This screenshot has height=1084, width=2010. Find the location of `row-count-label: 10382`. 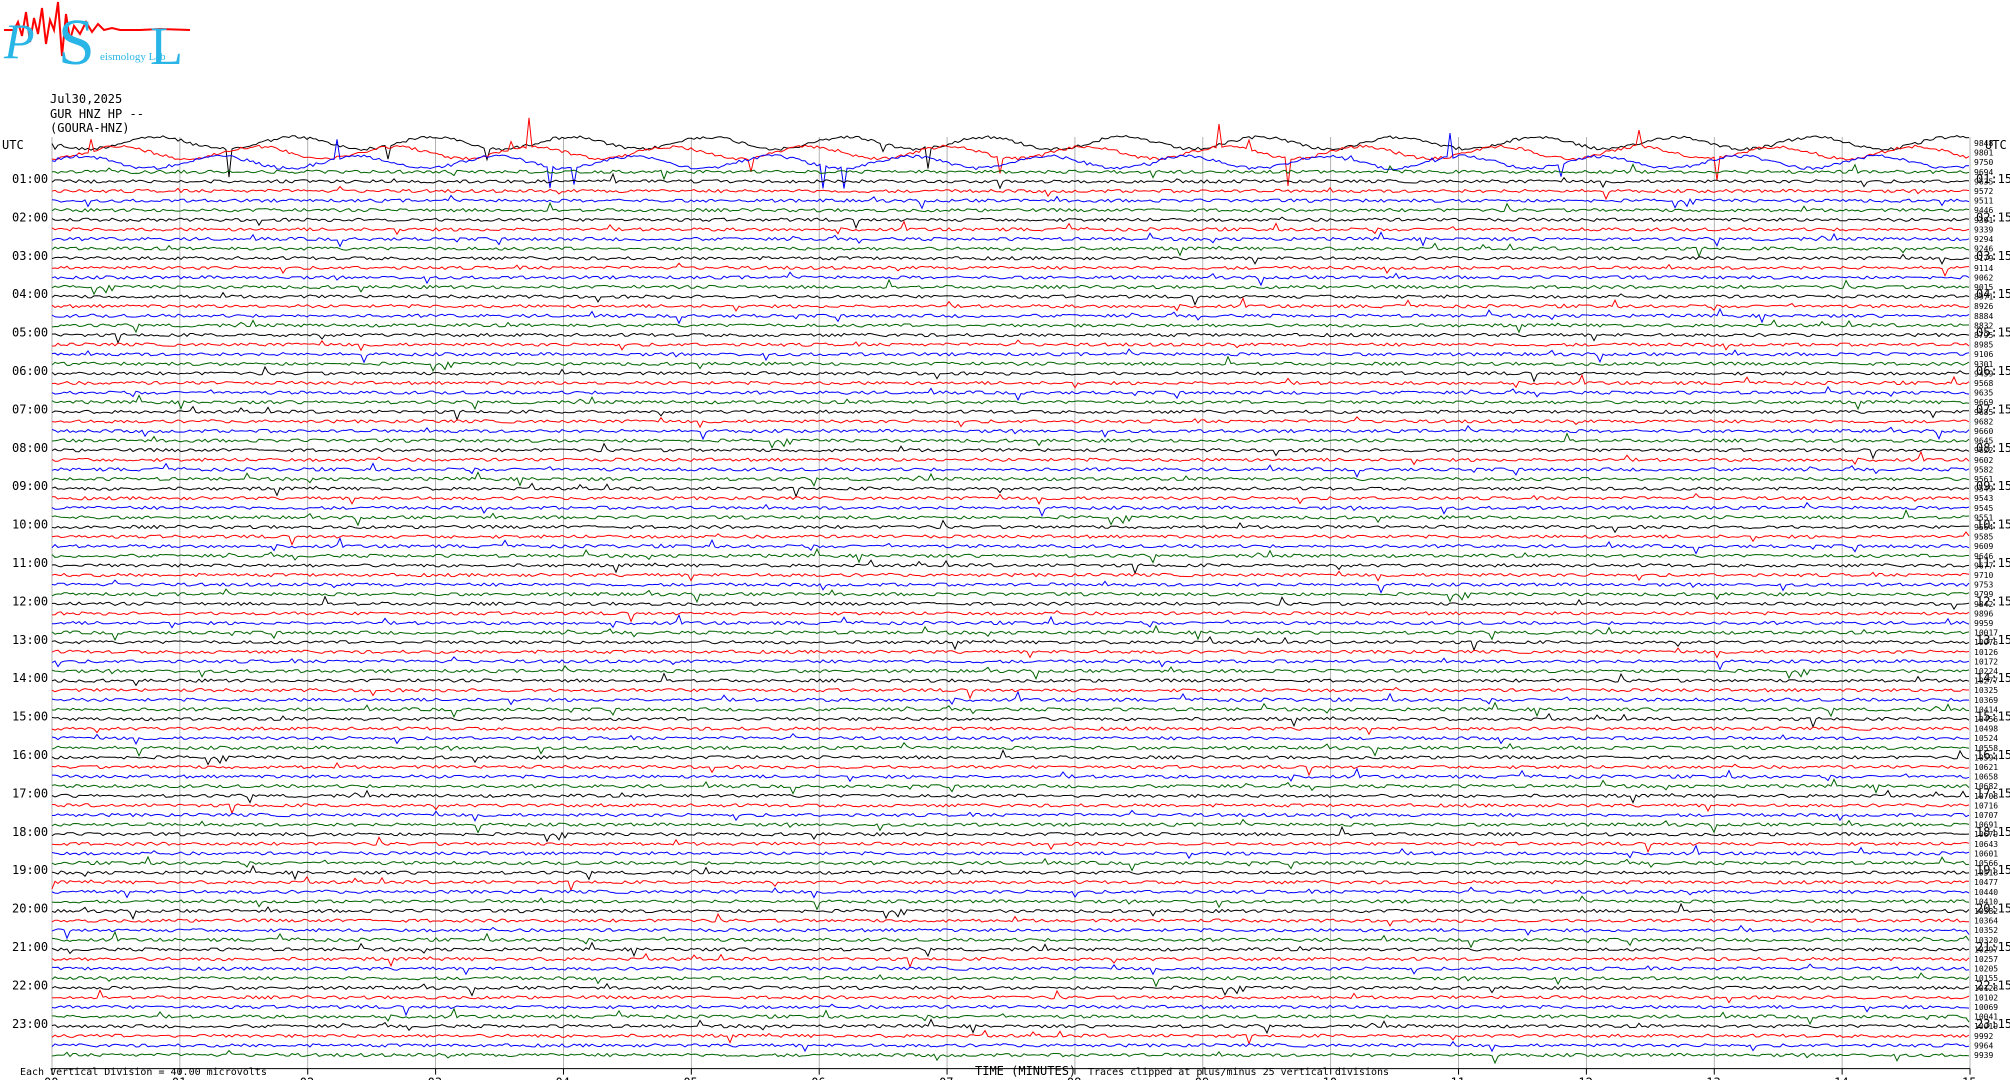

row-count-label: 10382 is located at coordinates (1986, 911).